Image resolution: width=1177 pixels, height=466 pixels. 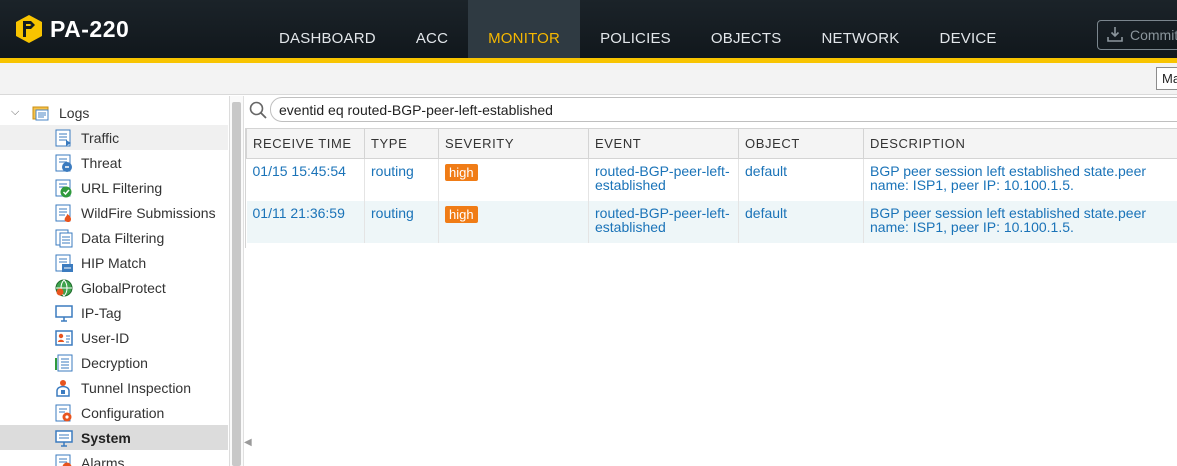 I want to click on sidebar-item-label: URL Filtering, so click(x=122, y=187).